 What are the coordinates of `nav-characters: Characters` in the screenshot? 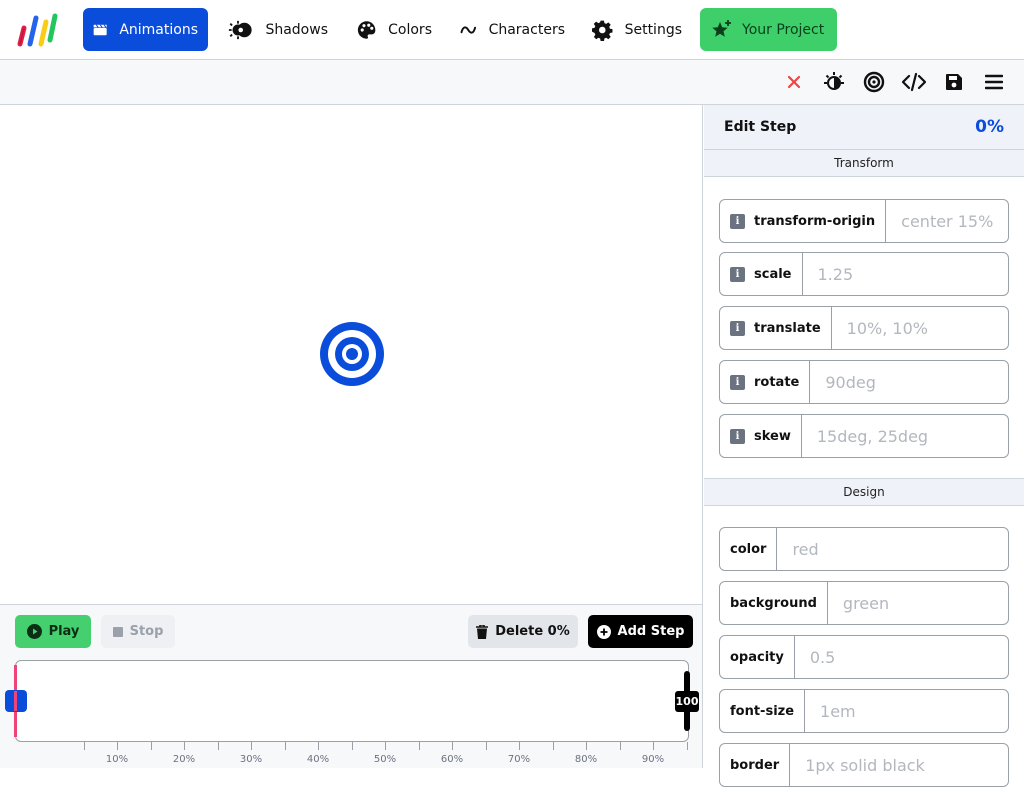 It's located at (512, 29).